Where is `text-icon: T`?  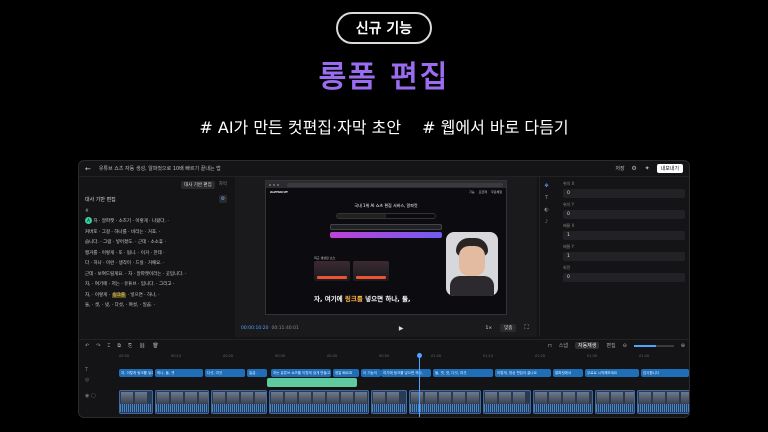
text-icon: T is located at coordinates (547, 198).